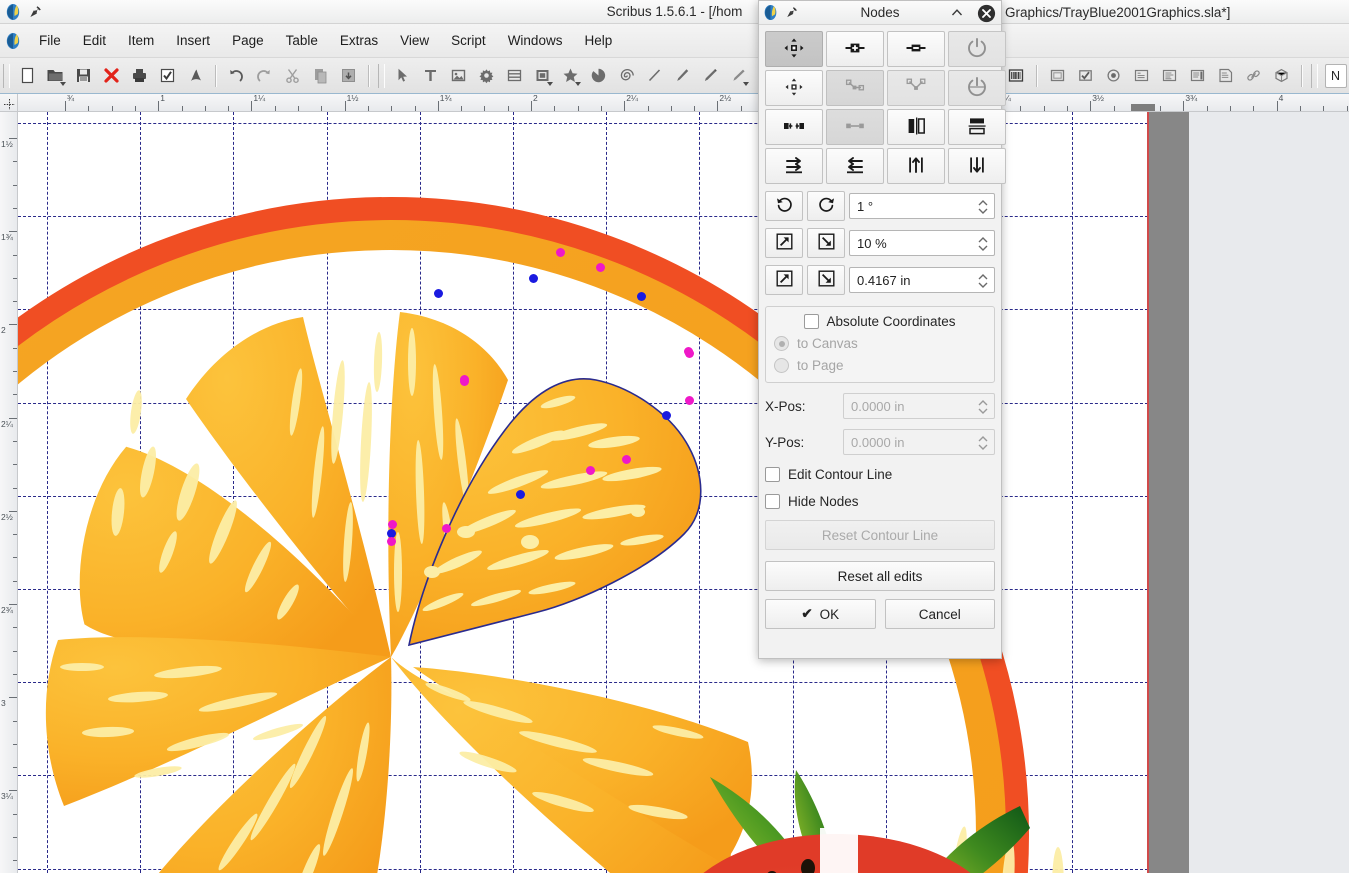 The height and width of the screenshot is (873, 1349). What do you see at coordinates (1197, 76) in the screenshot?
I see `pdf-list-box-icon` at bounding box center [1197, 76].